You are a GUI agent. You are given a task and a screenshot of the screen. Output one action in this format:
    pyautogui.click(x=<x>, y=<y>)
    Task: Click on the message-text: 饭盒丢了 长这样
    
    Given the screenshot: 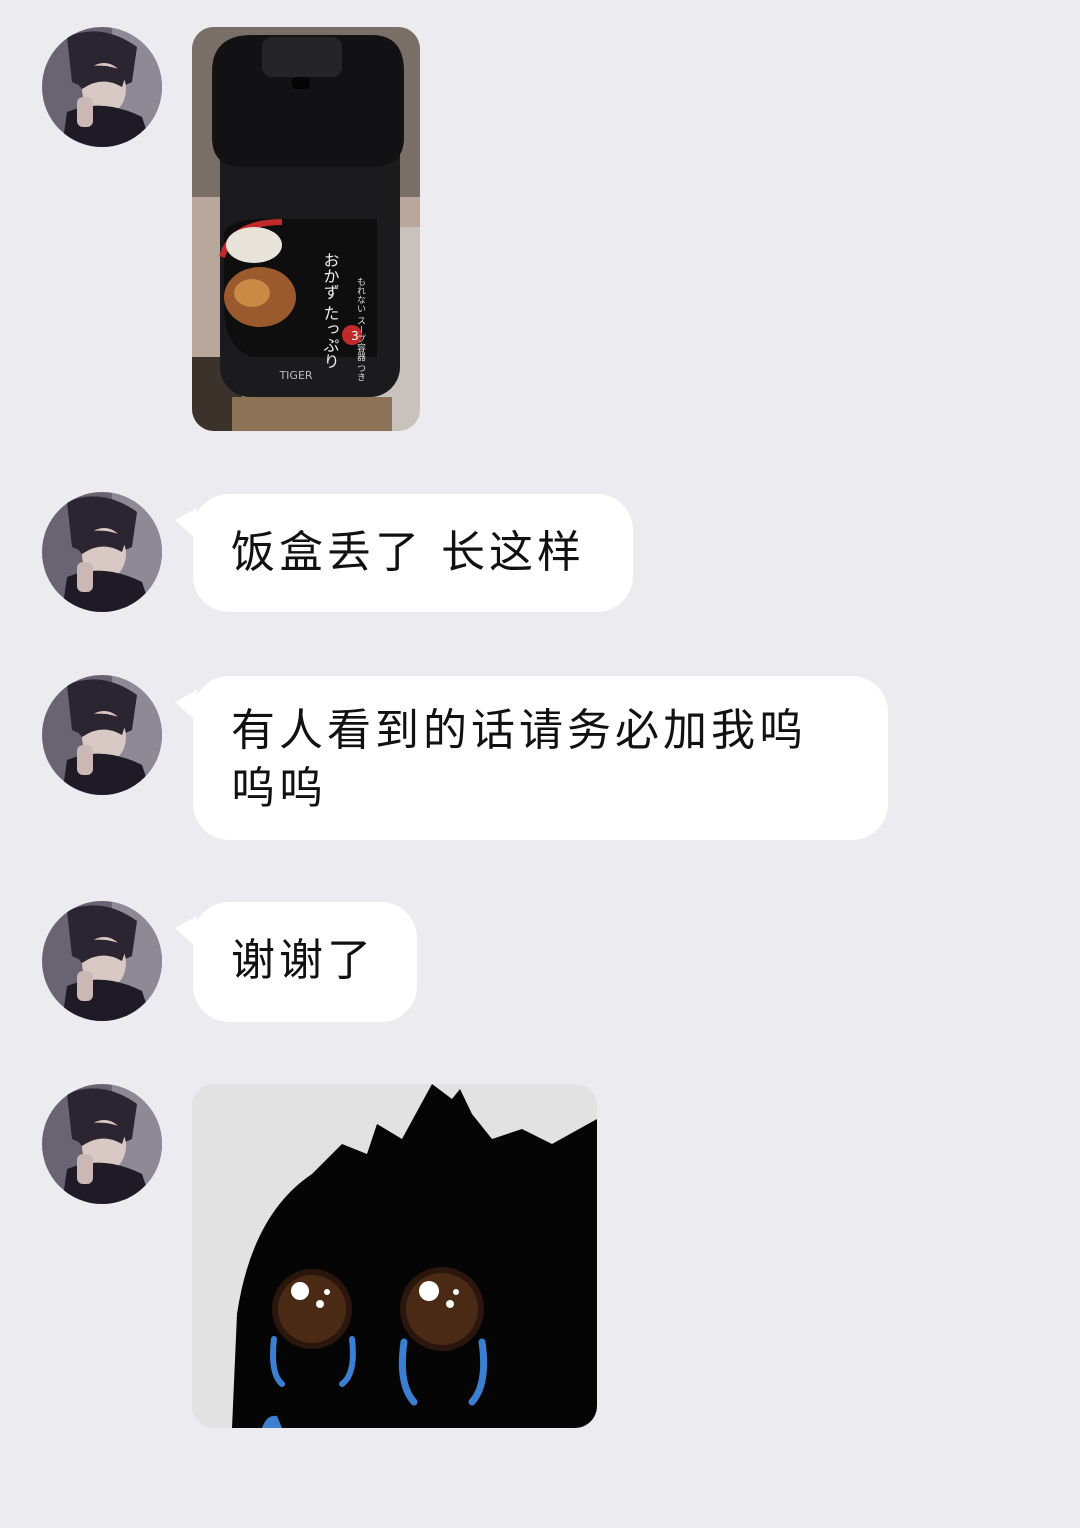 What is the action you would take?
    pyautogui.click(x=408, y=552)
    